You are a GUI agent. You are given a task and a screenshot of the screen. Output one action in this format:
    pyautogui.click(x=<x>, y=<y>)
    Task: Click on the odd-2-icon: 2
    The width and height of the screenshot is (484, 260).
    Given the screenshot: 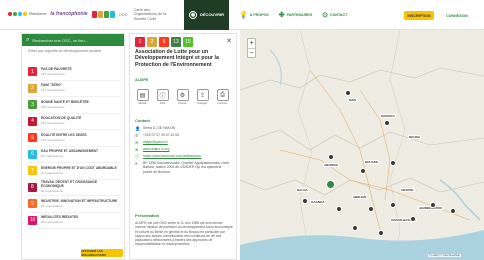 What is the action you would take?
    pyautogui.click(x=32, y=88)
    